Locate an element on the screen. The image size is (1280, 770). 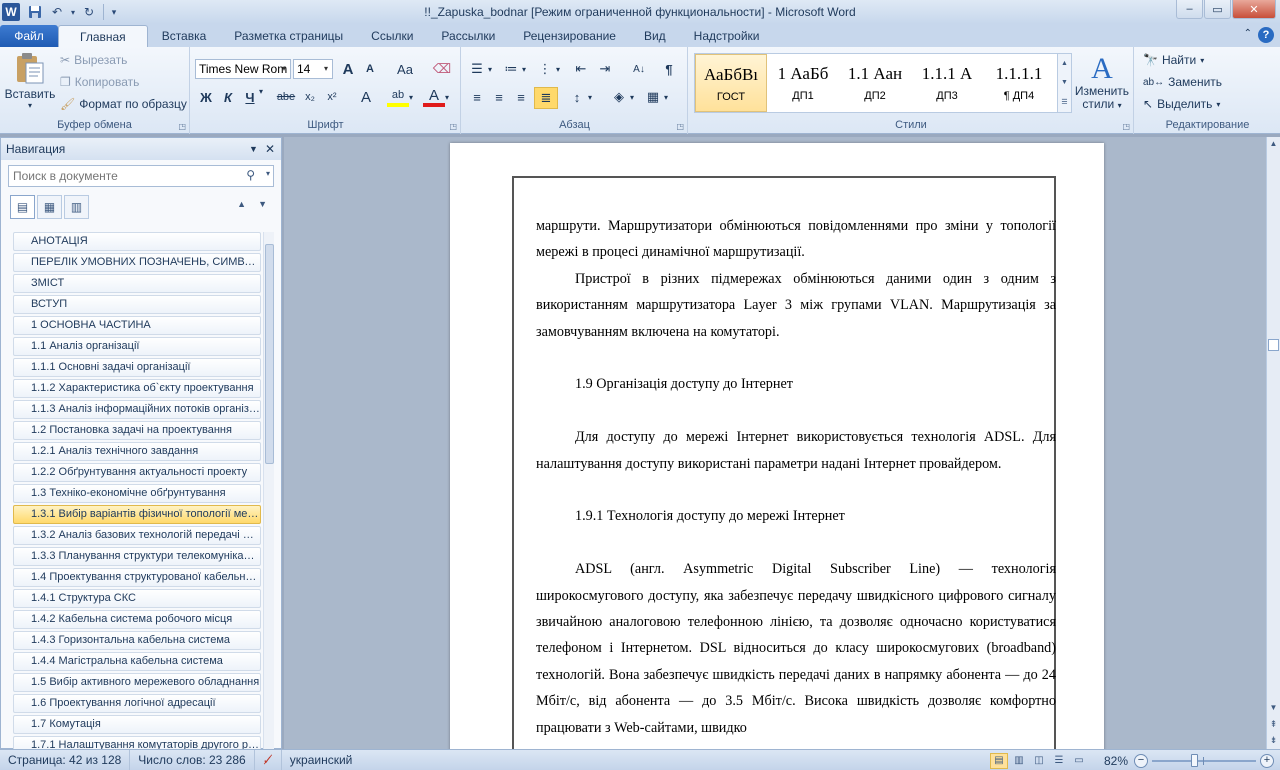
superscript-button: x² is located at coordinates (332, 97).